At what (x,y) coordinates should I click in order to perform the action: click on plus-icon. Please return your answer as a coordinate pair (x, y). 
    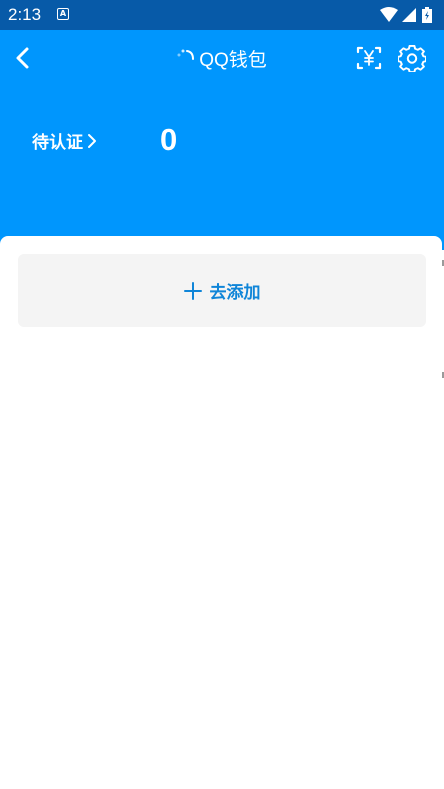
    Looking at the image, I should click on (192, 290).